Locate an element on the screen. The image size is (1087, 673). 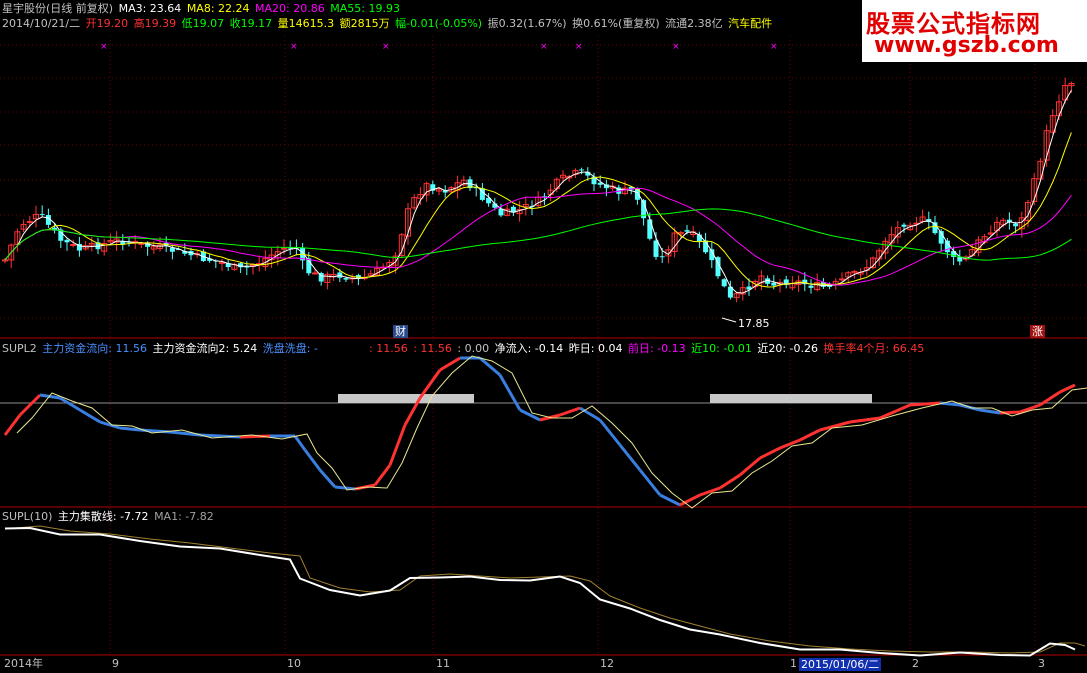
xaxis-month-11: 11 is located at coordinates (443, 663).